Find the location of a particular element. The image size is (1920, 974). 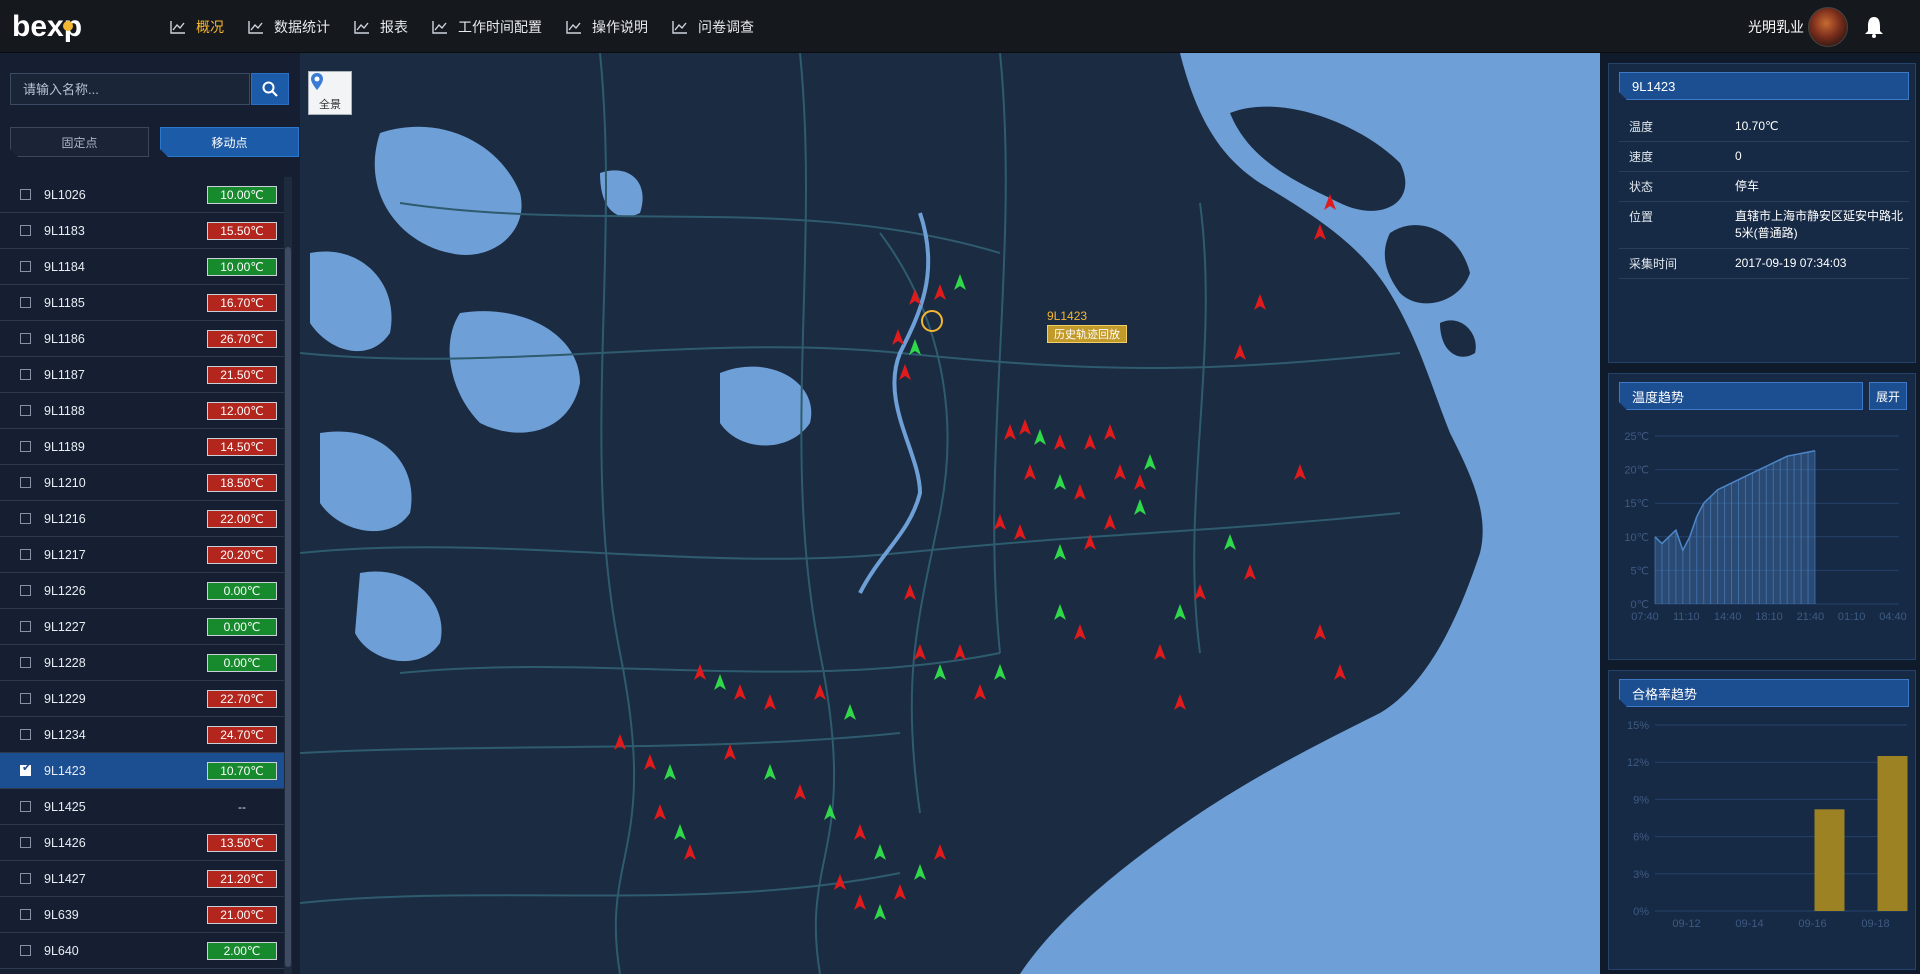

vehicle-row: 9L640 2.00℃ is located at coordinates (142, 951).